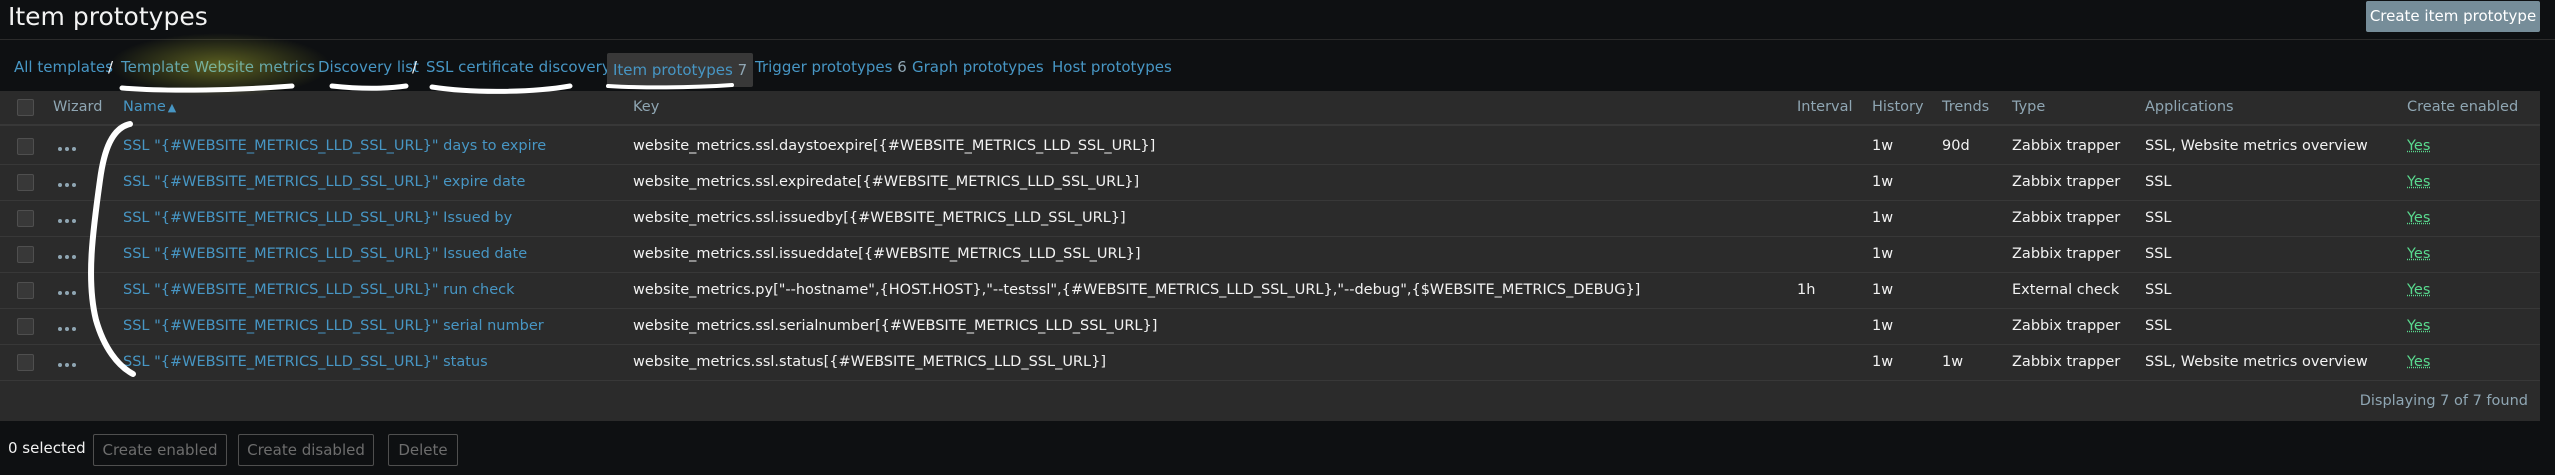  What do you see at coordinates (2028, 107) in the screenshot?
I see `column-type: Type` at bounding box center [2028, 107].